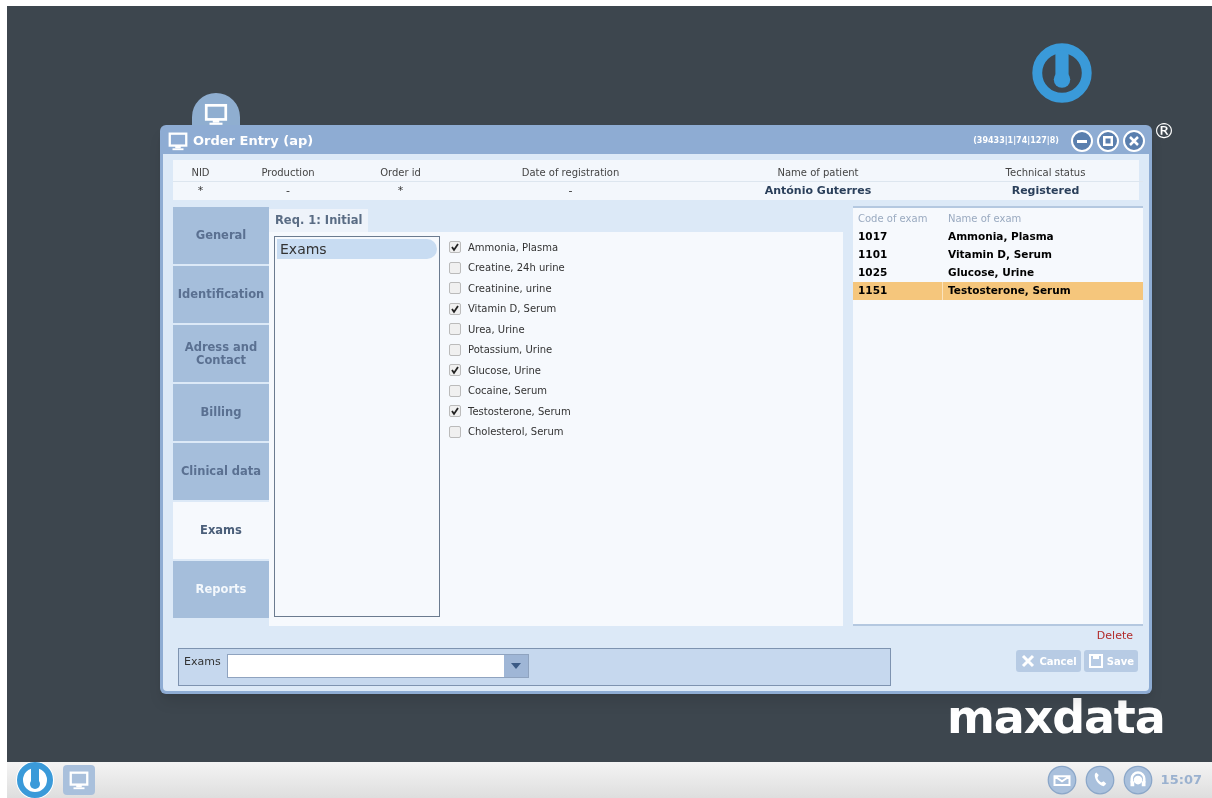 The height and width of the screenshot is (798, 1212). I want to click on side-tab: Identification, so click(221, 294).